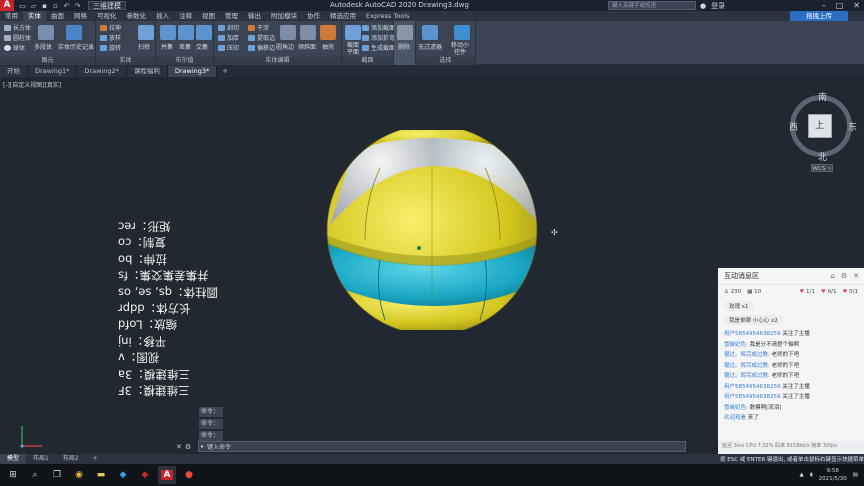 The height and width of the screenshot is (486, 864). I want to click on subtract-icon, so click(186, 32).